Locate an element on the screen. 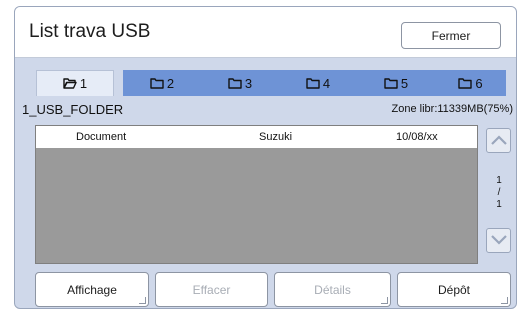 The height and width of the screenshot is (312, 527). list-item: Document Suzuki 10/08/xx is located at coordinates (256, 137).